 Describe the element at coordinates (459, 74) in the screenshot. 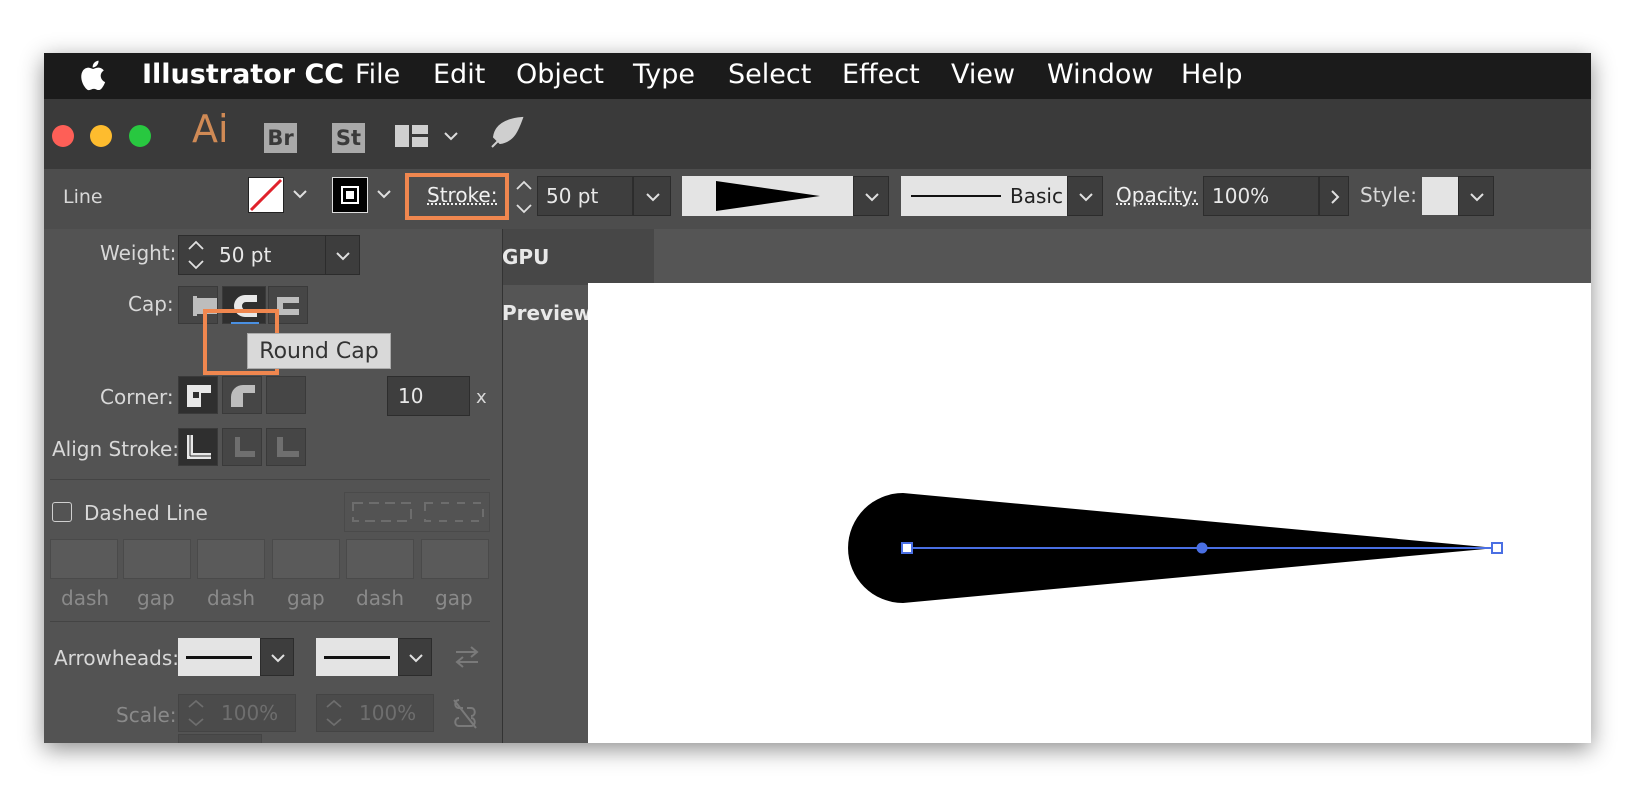

I see `menu-edit: Edit` at that location.